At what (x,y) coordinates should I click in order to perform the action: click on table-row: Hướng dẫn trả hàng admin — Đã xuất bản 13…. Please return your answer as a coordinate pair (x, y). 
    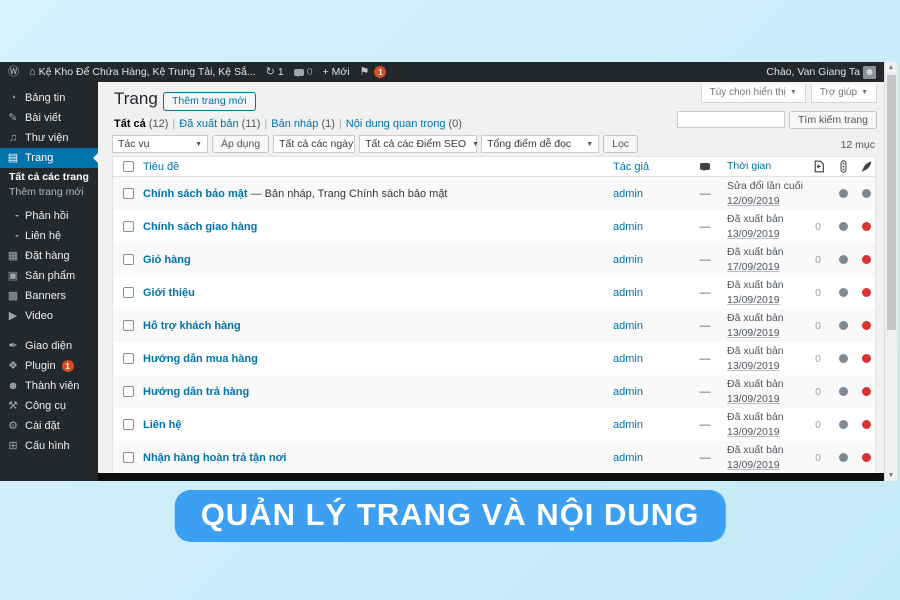
    Looking at the image, I should click on (494, 391).